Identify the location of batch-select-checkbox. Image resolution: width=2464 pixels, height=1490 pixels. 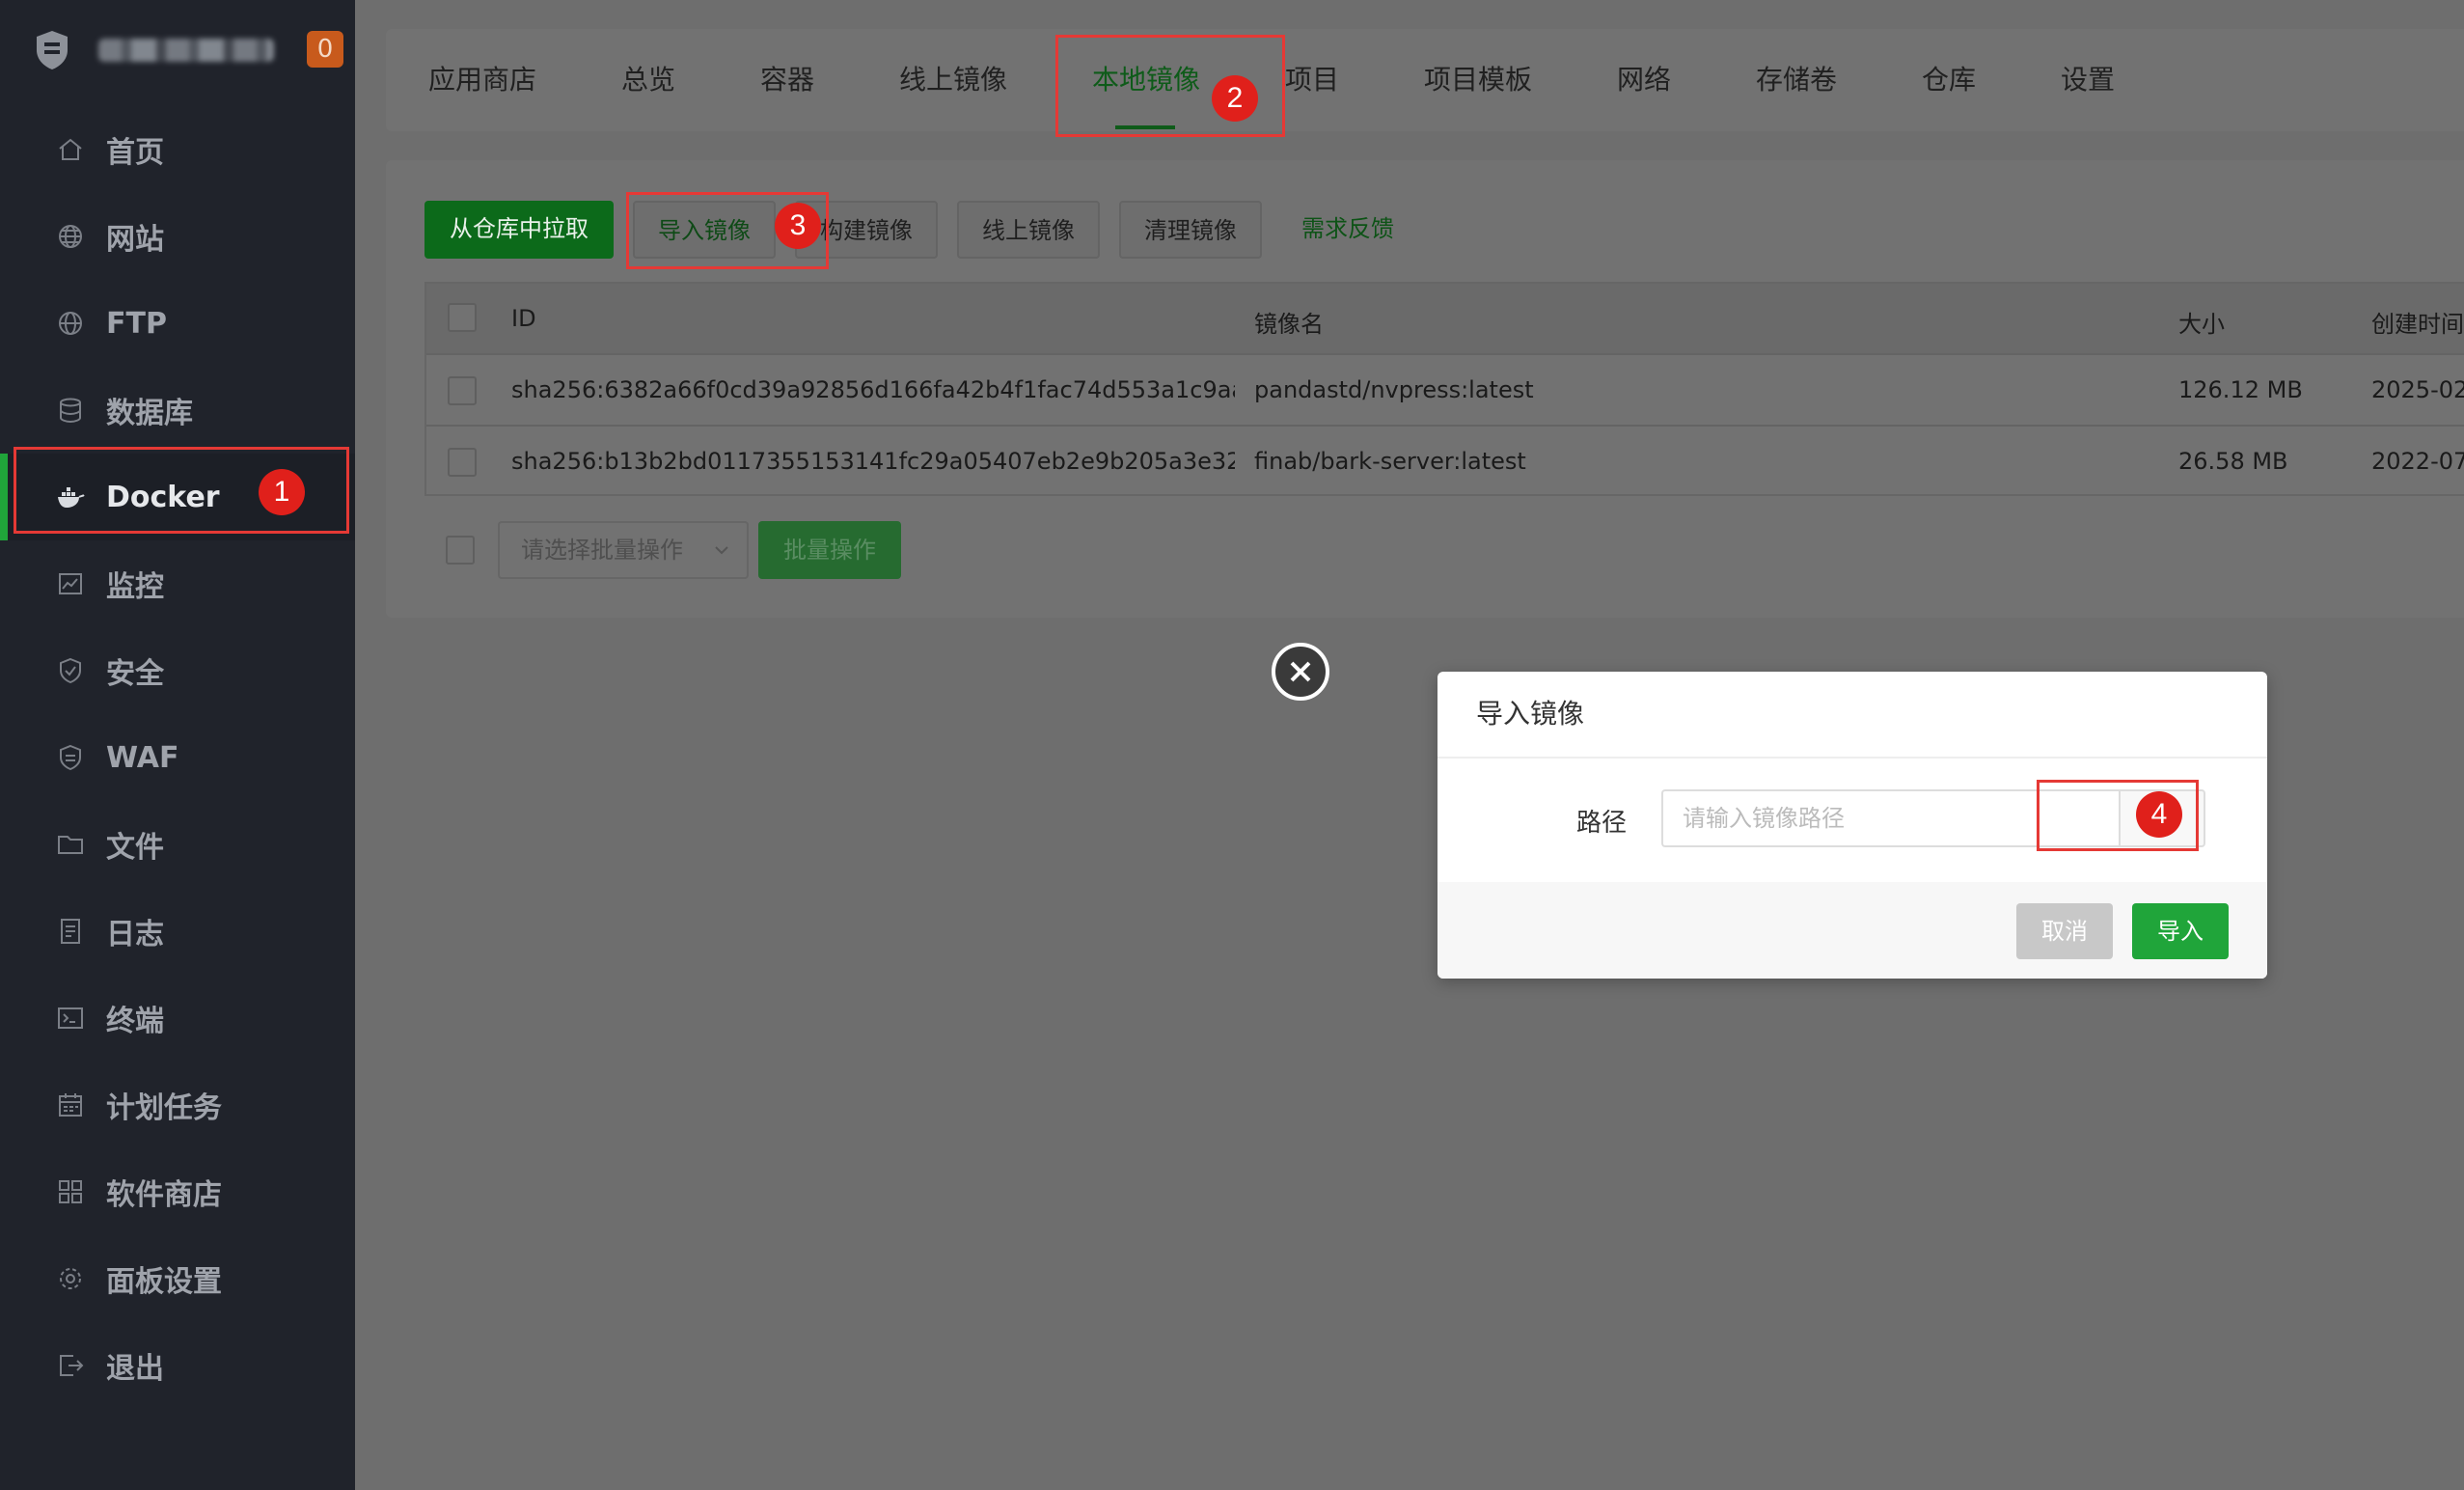
(460, 550).